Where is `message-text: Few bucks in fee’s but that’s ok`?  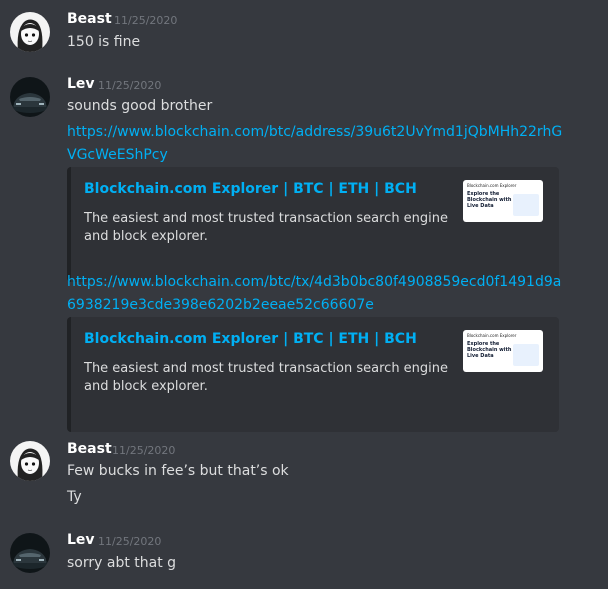 message-text: Few bucks in fee’s but that’s ok is located at coordinates (178, 471).